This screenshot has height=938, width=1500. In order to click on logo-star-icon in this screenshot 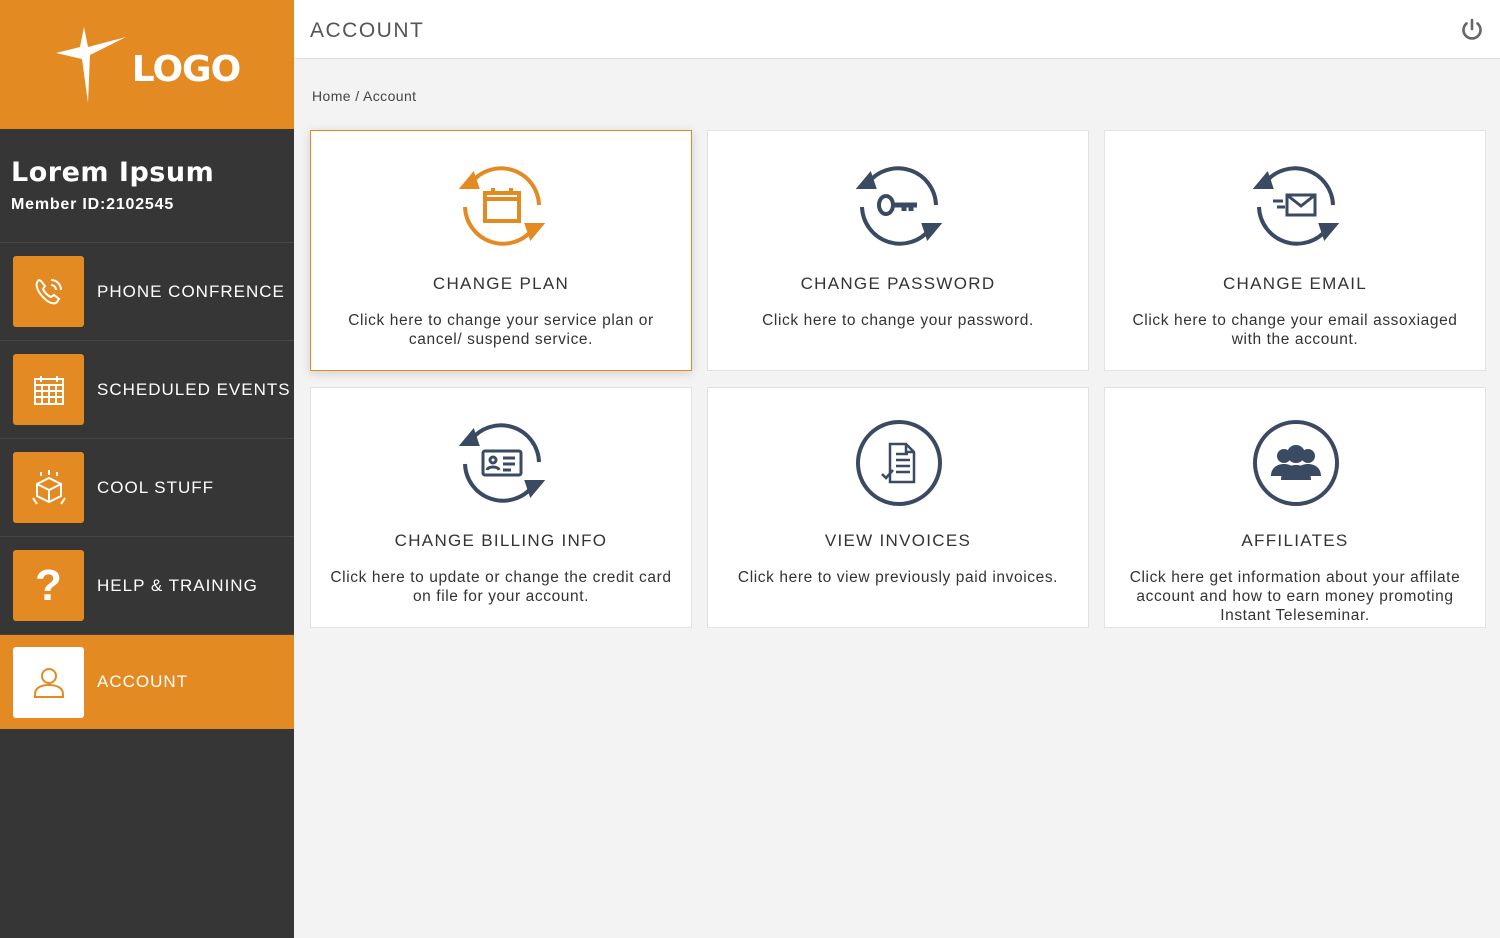, I will do `click(90, 64)`.